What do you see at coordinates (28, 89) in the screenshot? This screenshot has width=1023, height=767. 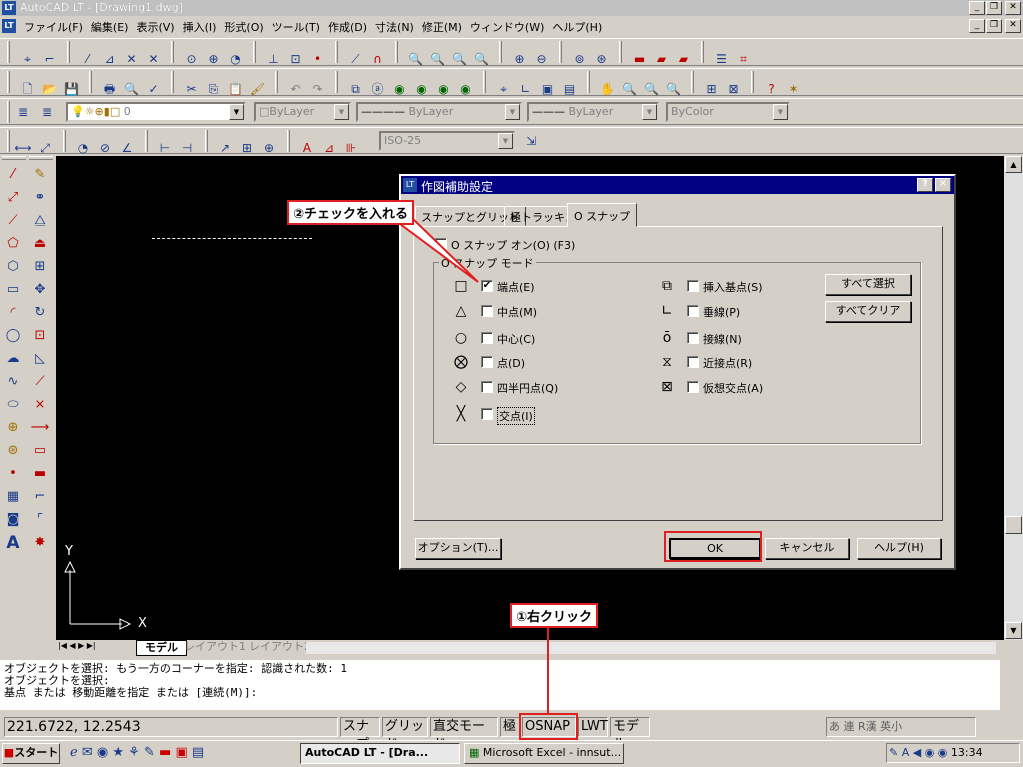 I see `new-icon: 🗋` at bounding box center [28, 89].